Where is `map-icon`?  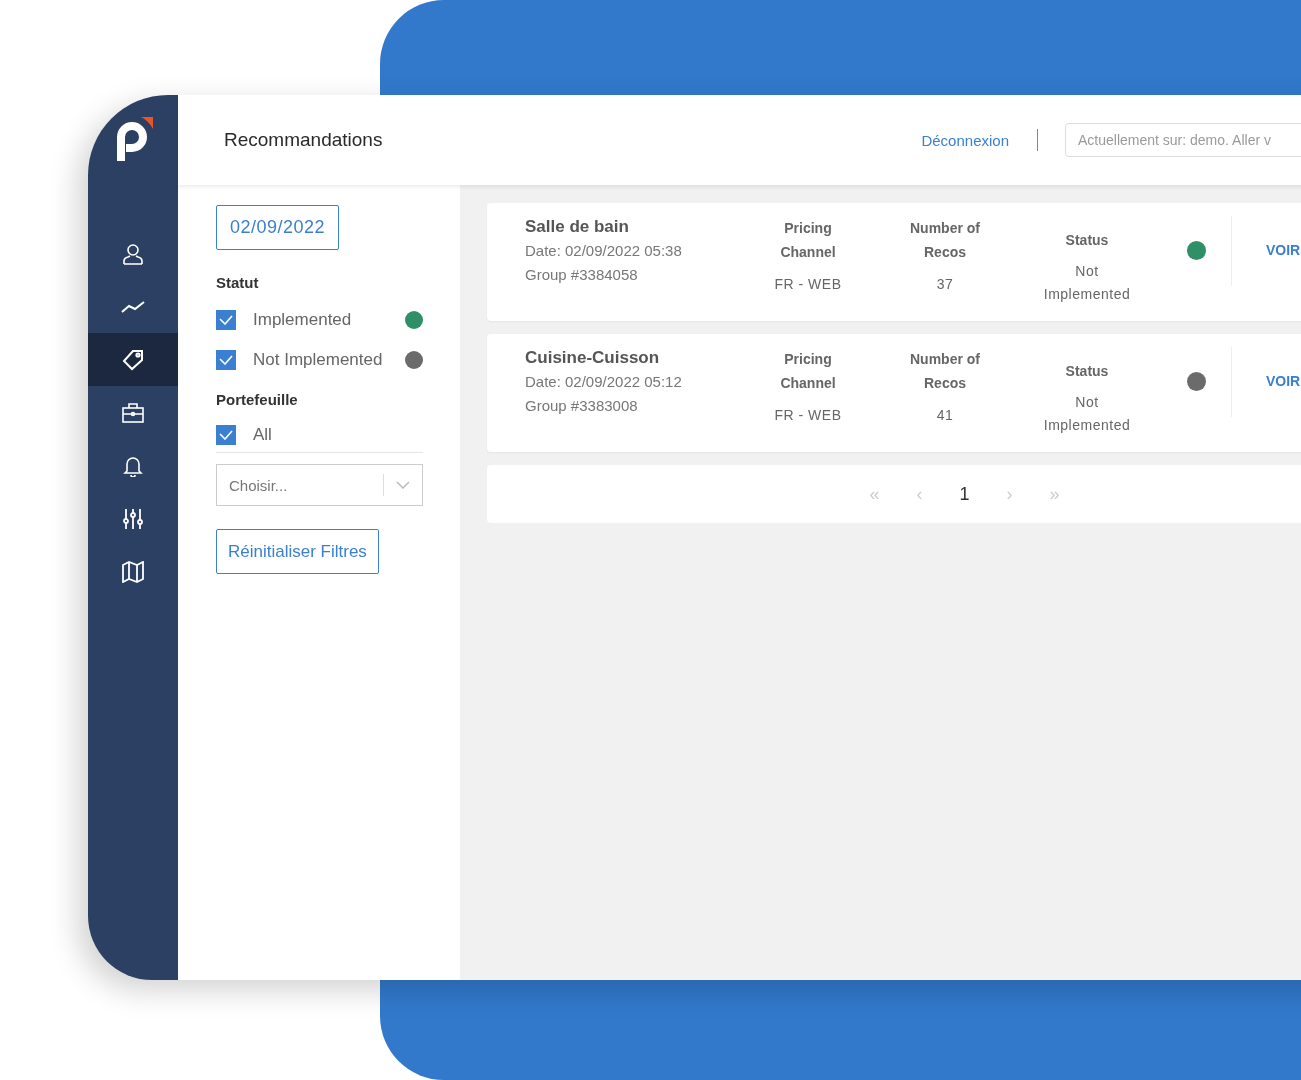
map-icon is located at coordinates (133, 571).